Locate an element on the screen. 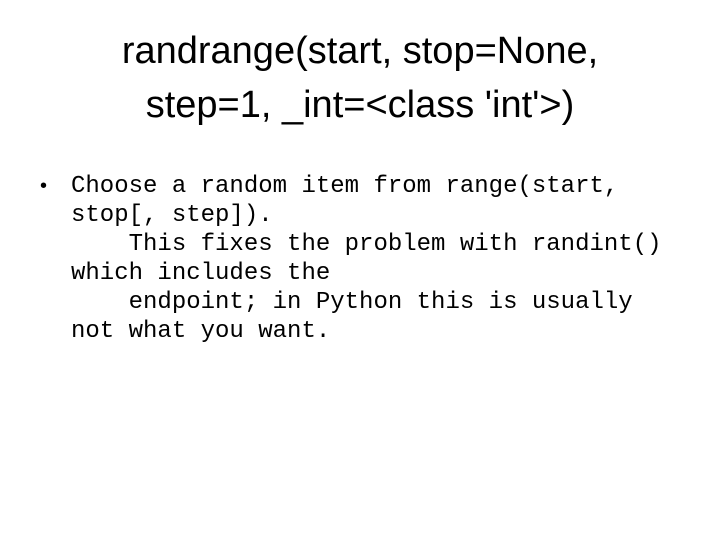 Image resolution: width=720 pixels, height=540 pixels. bullet-text-line: stop[, step]). is located at coordinates (172, 215).